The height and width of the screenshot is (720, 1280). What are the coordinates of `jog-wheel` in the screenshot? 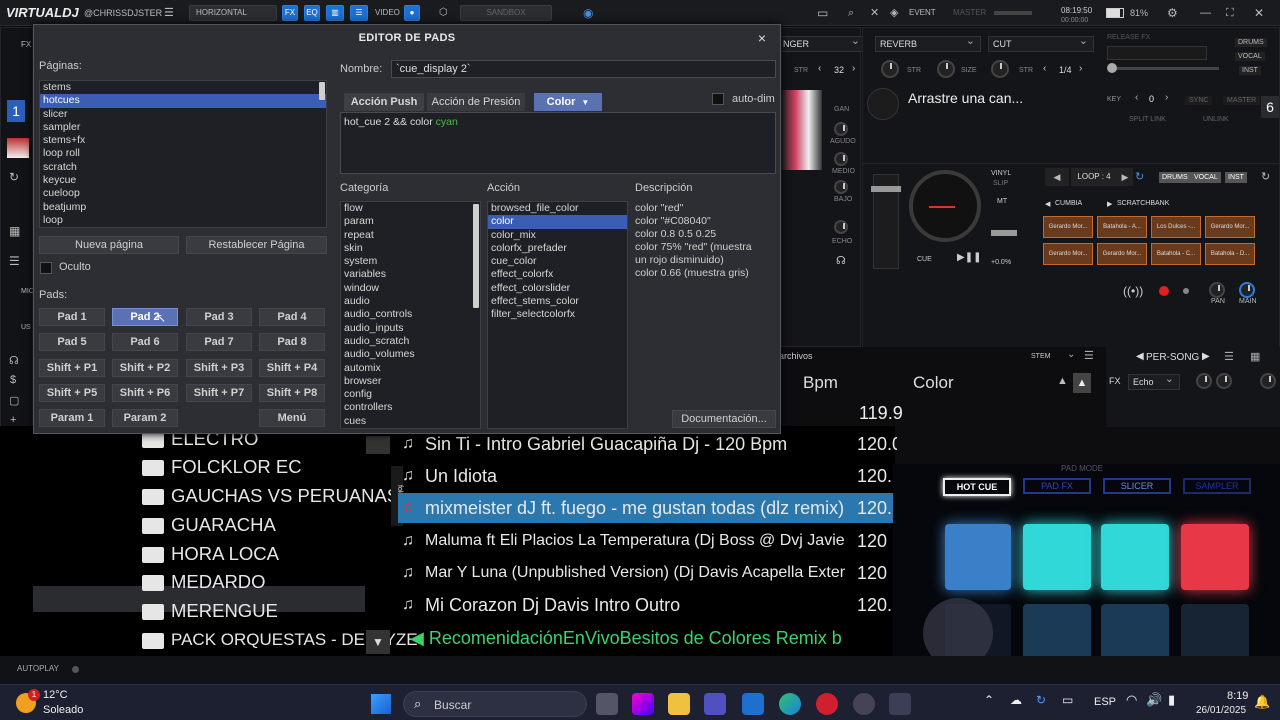 It's located at (945, 206).